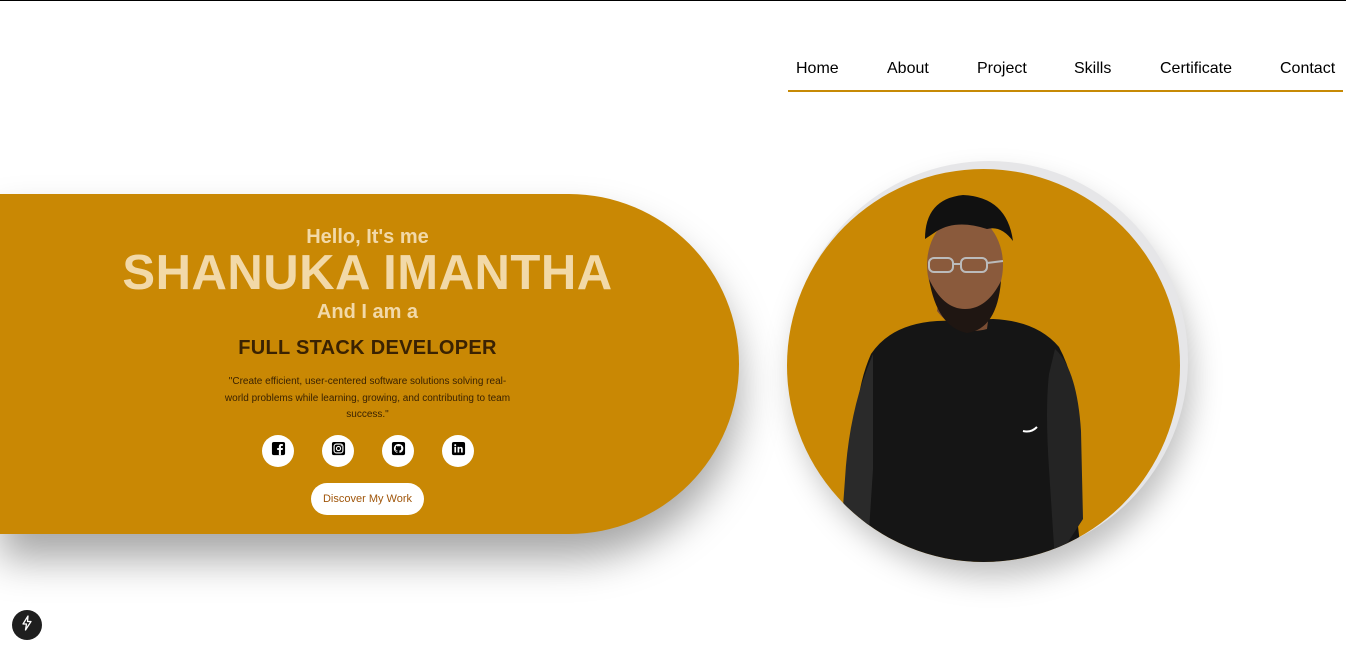 This screenshot has width=1346, height=651. I want to click on facebook-link, so click(278, 451).